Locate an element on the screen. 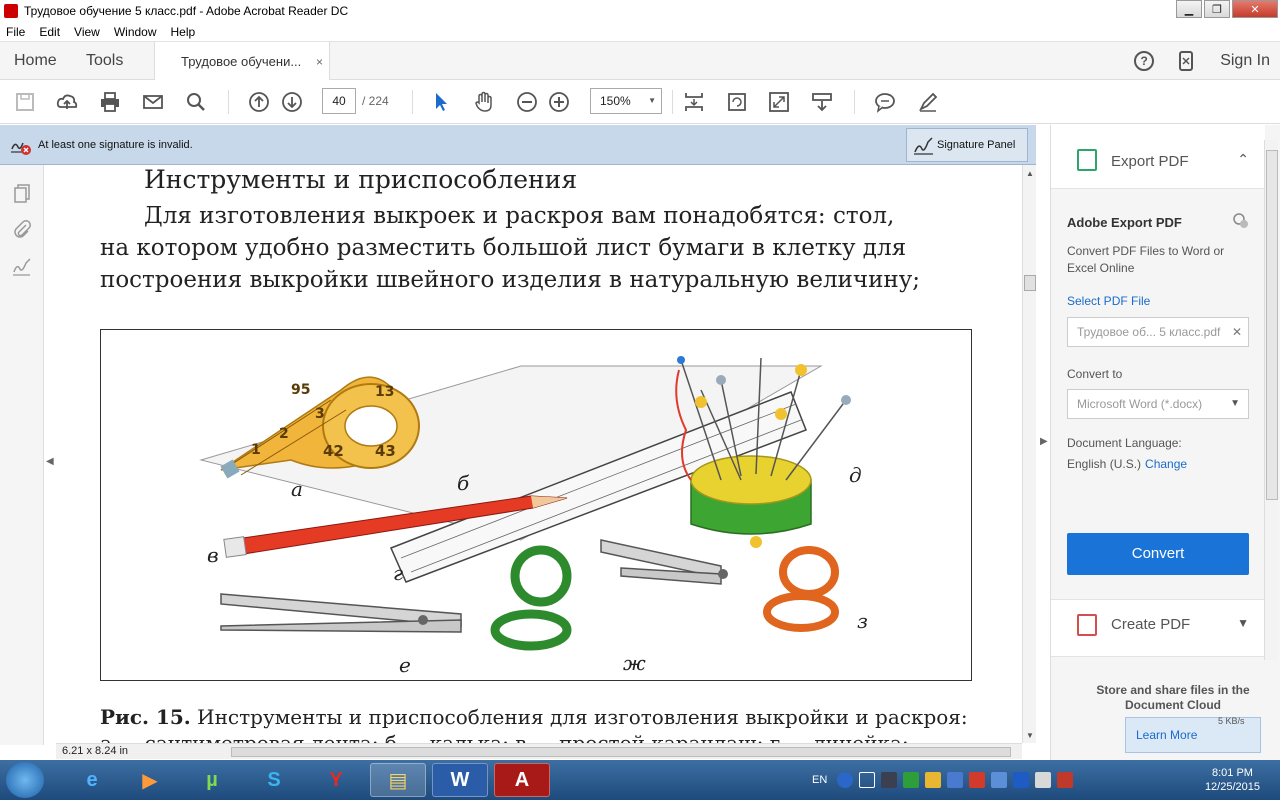 This screenshot has height=800, width=1280. document-language-value: English (U.S.) is located at coordinates (1104, 464).